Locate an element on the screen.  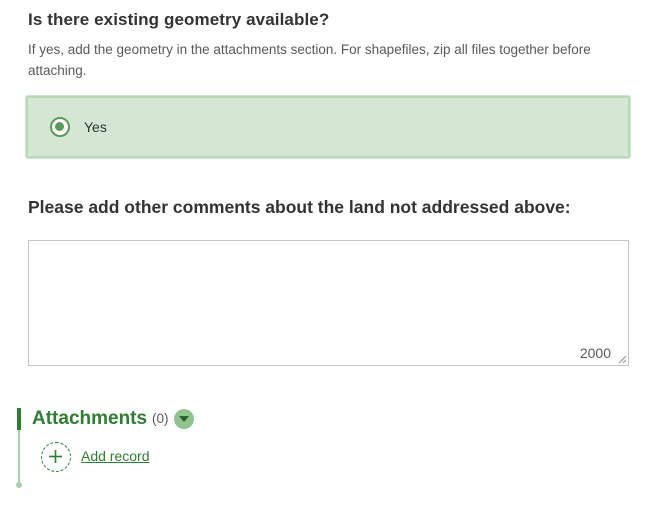
plus-circle-icon is located at coordinates (56, 457).